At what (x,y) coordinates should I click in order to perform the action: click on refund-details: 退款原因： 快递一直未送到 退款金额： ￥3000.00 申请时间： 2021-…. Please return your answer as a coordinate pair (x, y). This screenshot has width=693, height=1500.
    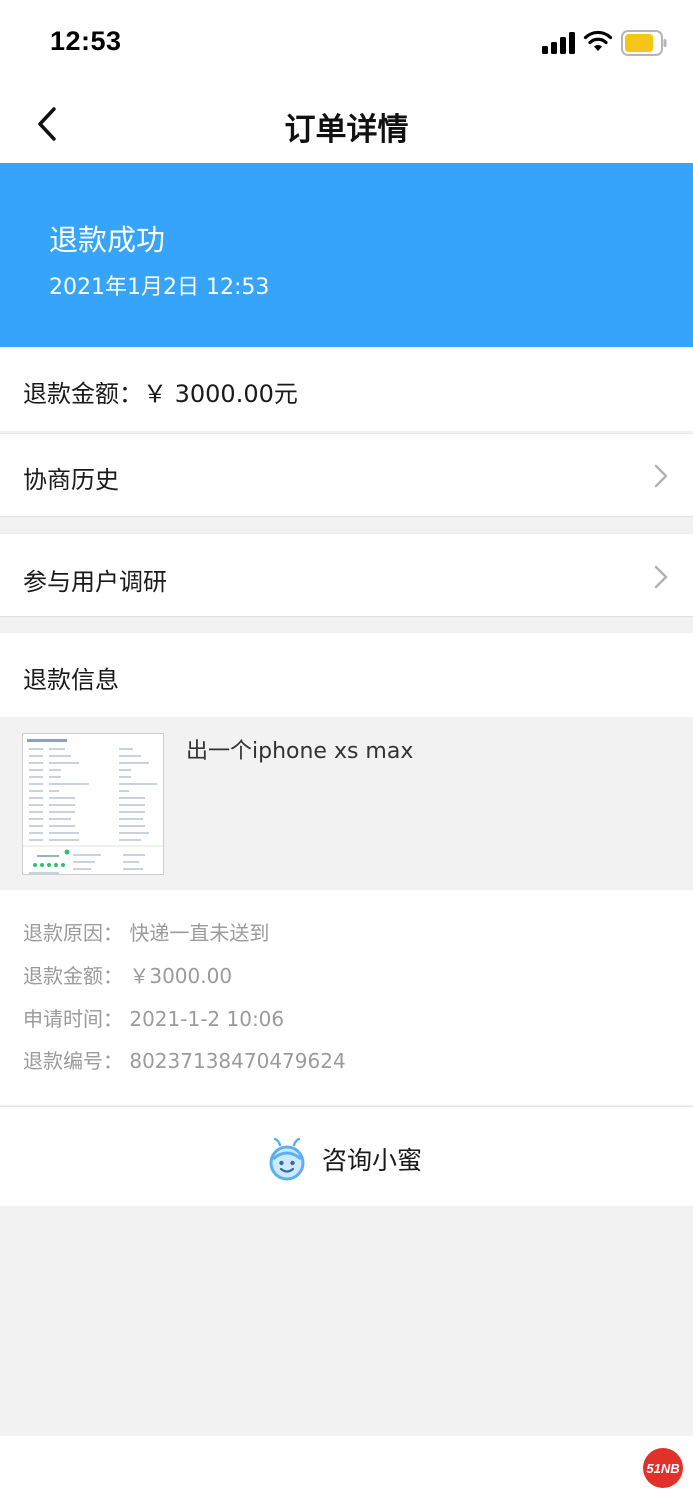
    Looking at the image, I should click on (346, 997).